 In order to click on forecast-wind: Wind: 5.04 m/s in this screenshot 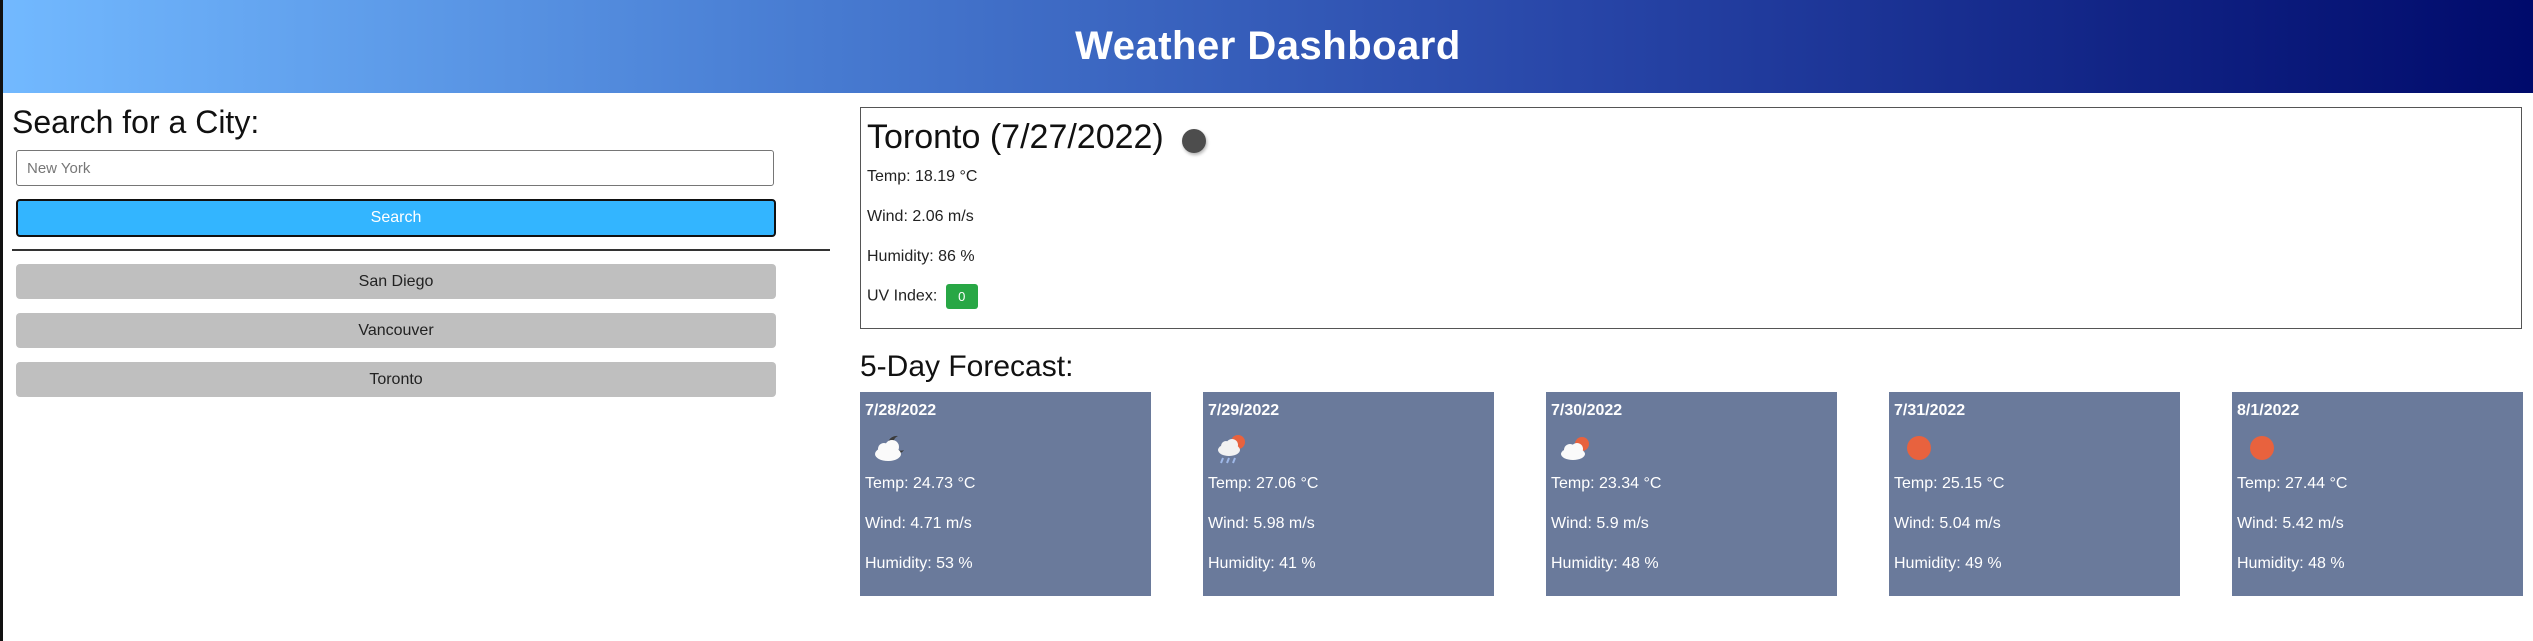, I will do `click(1947, 523)`.